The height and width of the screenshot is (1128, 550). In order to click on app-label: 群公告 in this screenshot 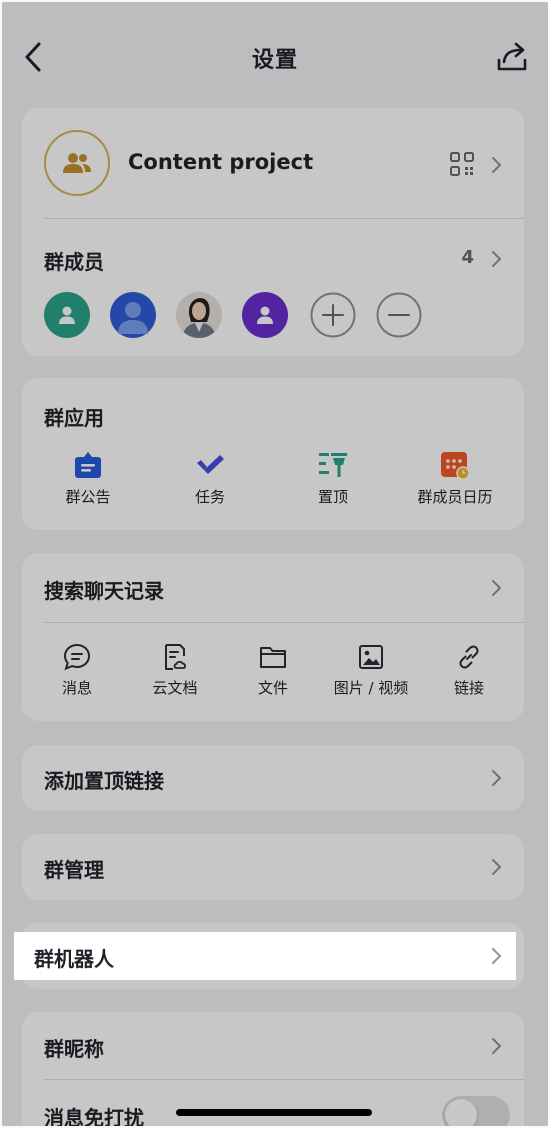, I will do `click(88, 497)`.